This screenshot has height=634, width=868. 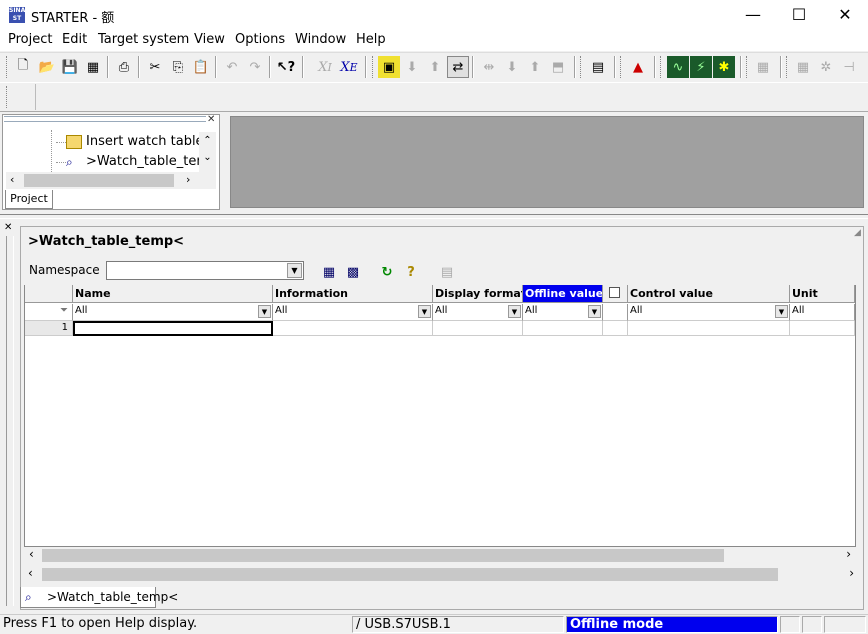 What do you see at coordinates (724, 67) in the screenshot?
I see `oscilloscope-icon: ✱` at bounding box center [724, 67].